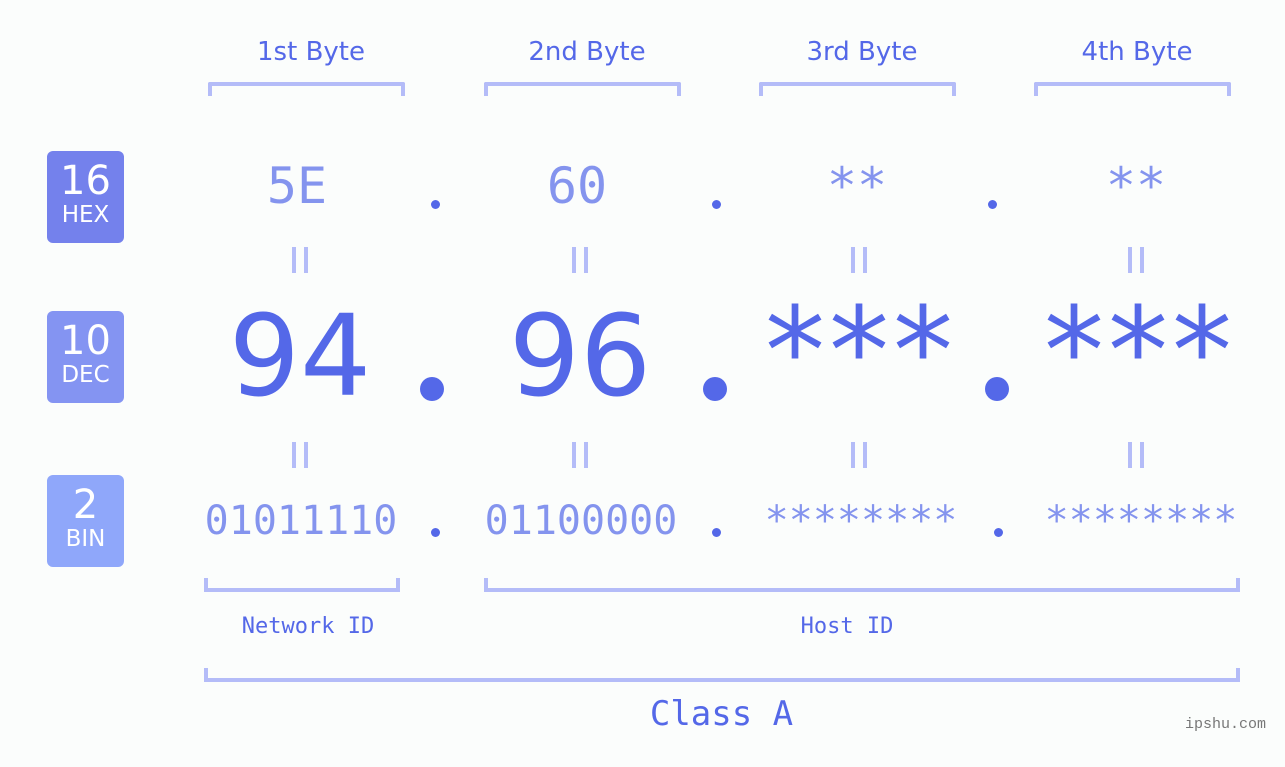  Describe the element at coordinates (1225, 724) in the screenshot. I see `watermark: ipshu.com` at that location.